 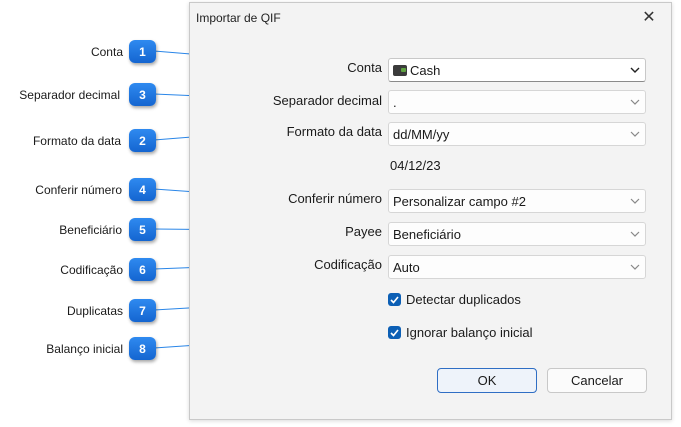 I want to click on separador-decimal-label: Separador decimal, so click(x=327, y=100).